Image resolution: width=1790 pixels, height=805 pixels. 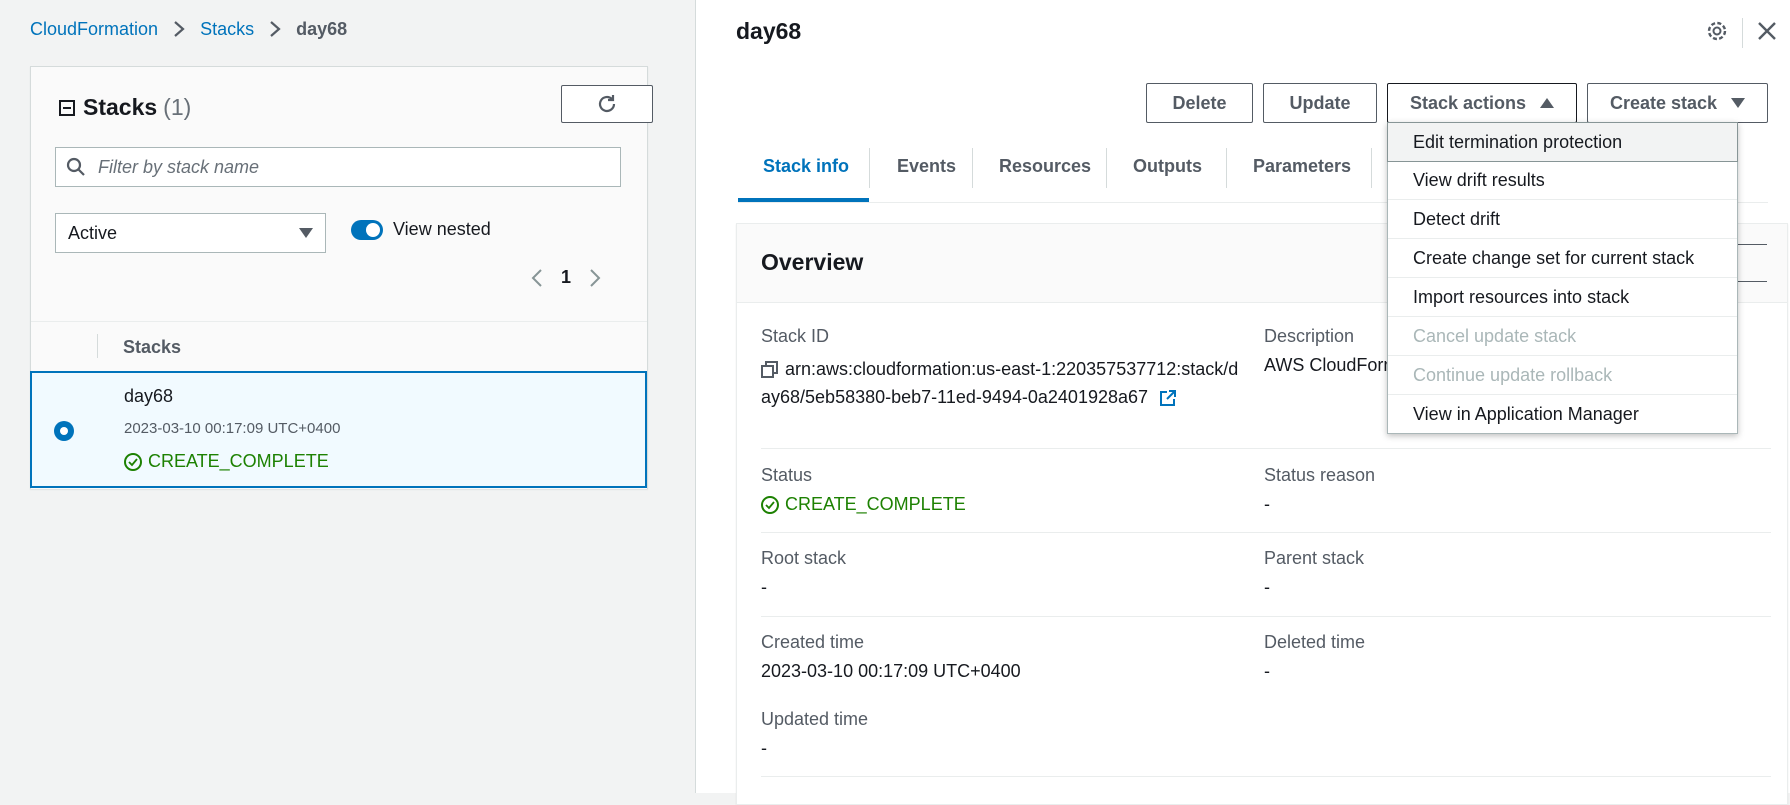 I want to click on deleted-time-field: Deleted time -, so click(x=1314, y=657).